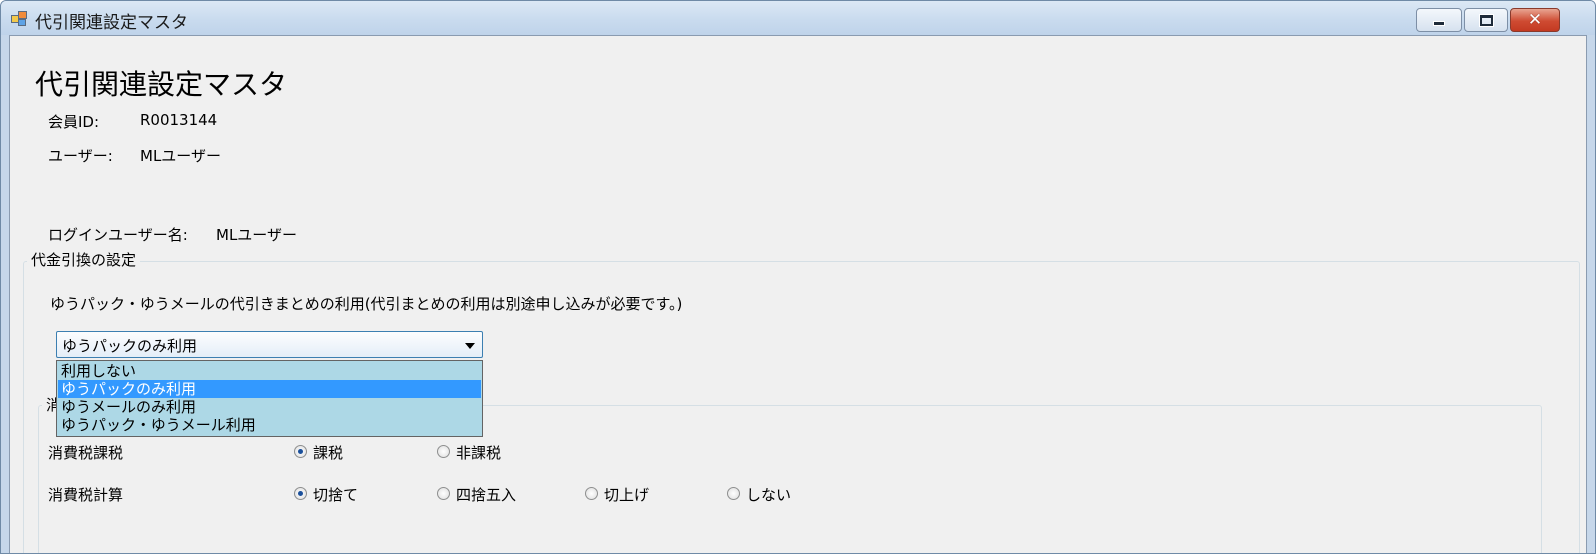 This screenshot has width=1596, height=554. What do you see at coordinates (179, 120) in the screenshot?
I see `member-id-value: R0013144` at bounding box center [179, 120].